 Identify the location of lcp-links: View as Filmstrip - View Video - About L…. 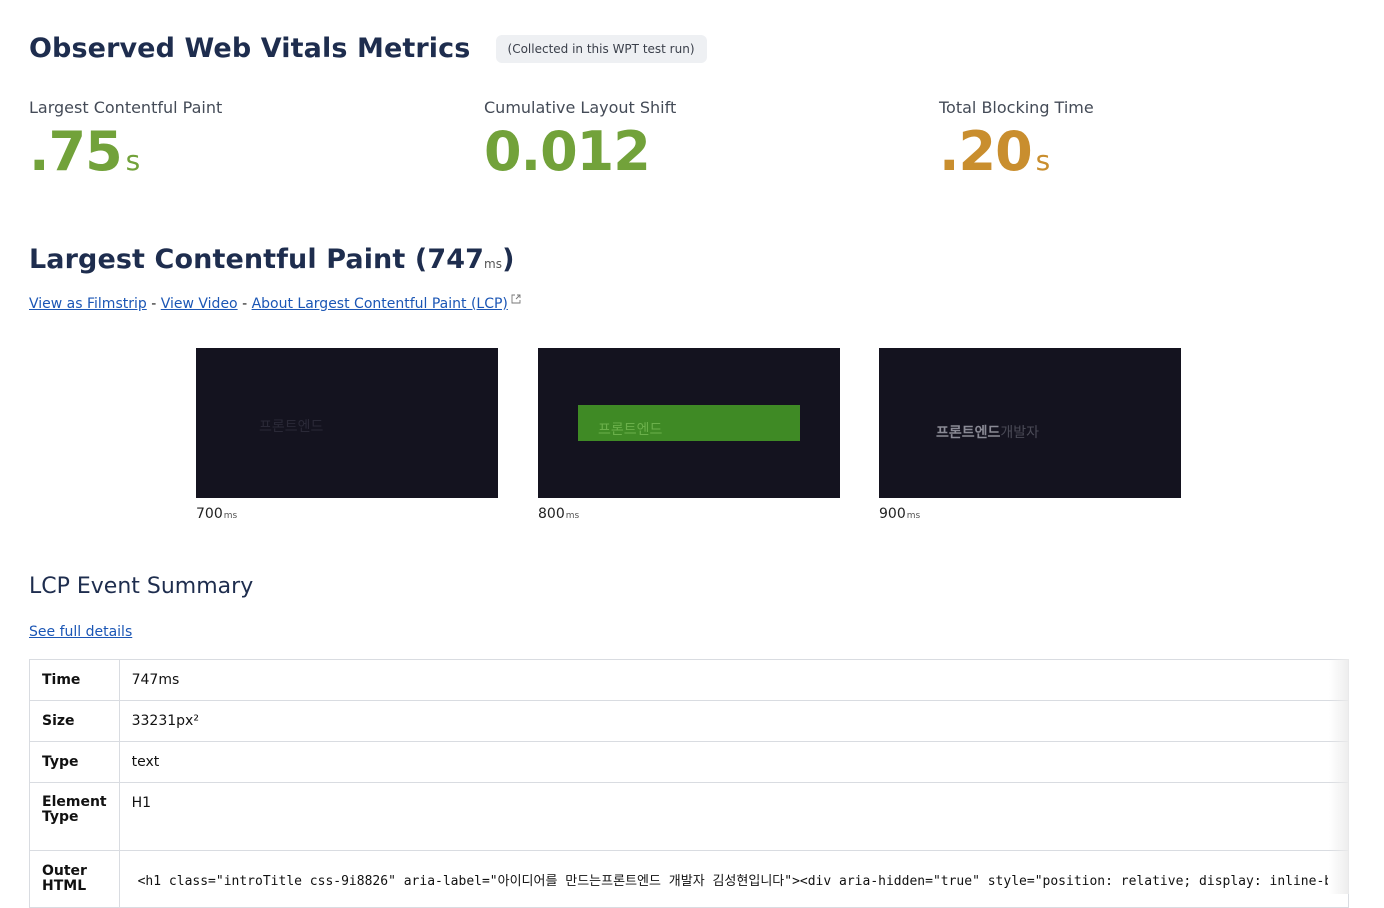
(689, 303).